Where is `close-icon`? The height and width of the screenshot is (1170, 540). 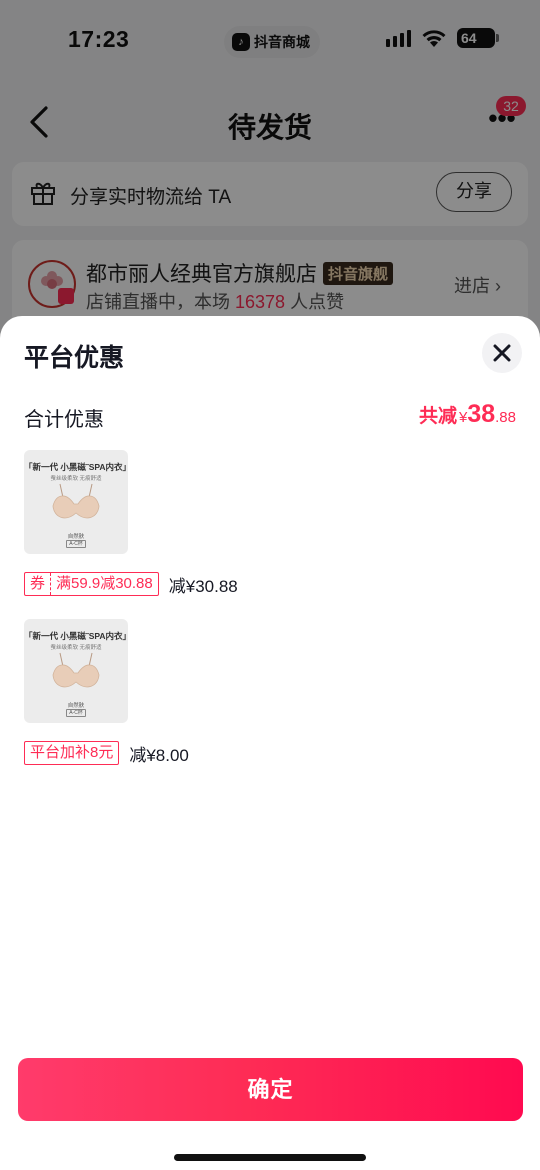 close-icon is located at coordinates (502, 353).